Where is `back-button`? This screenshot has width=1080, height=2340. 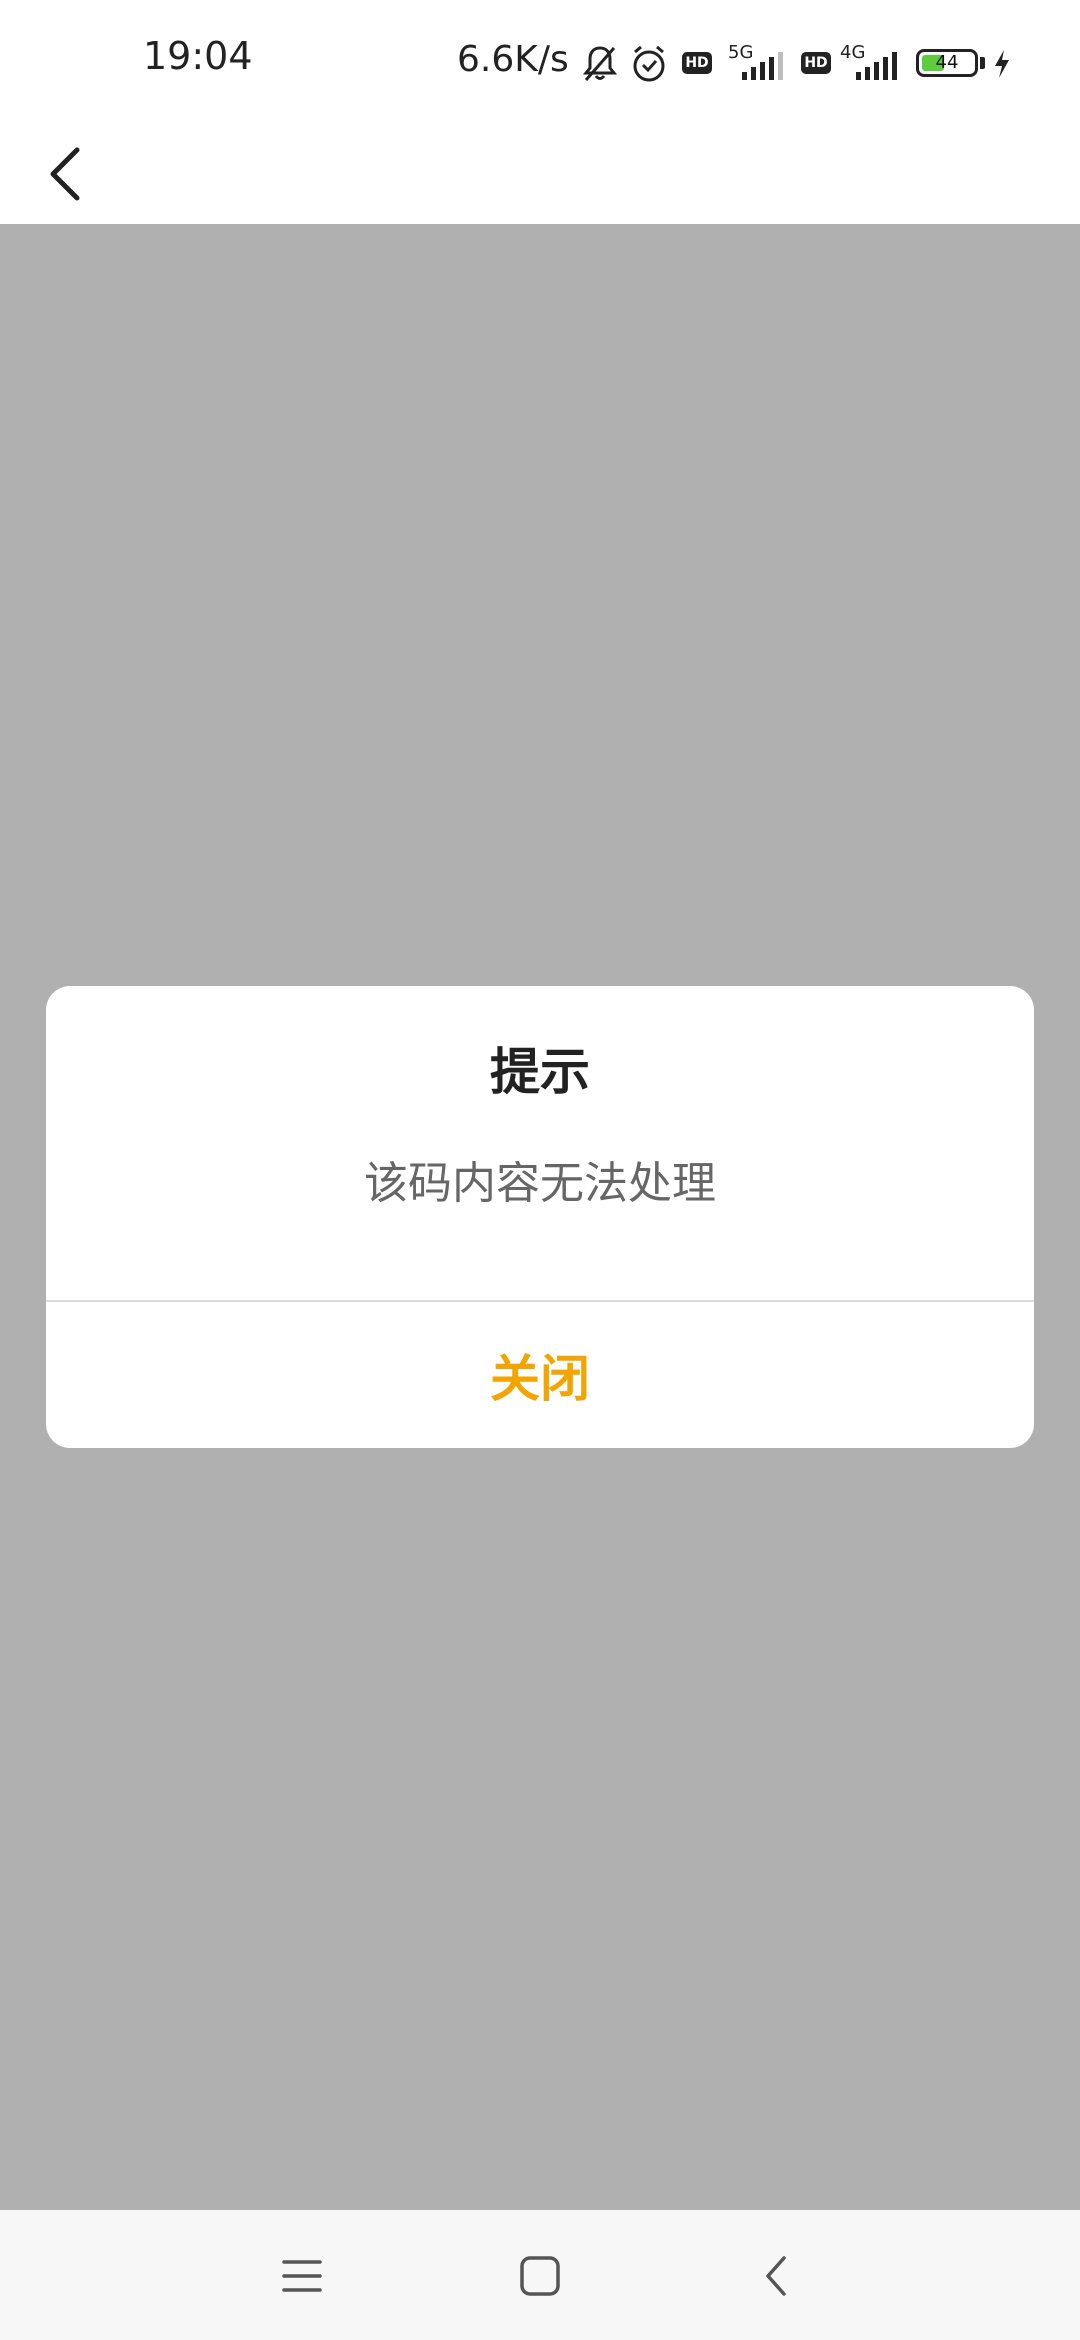 back-button is located at coordinates (65, 174).